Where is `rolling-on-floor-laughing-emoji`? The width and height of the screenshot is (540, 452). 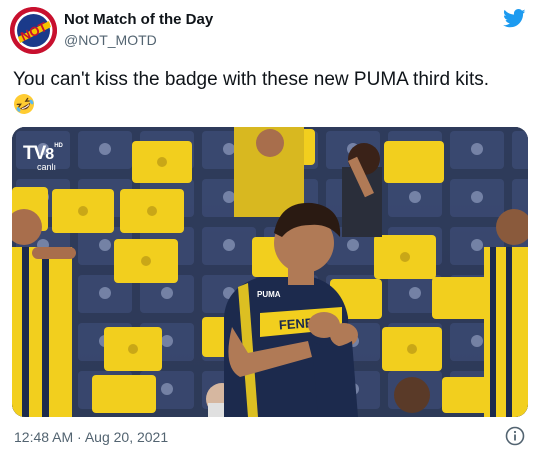 rolling-on-floor-laughing-emoji is located at coordinates (24, 104).